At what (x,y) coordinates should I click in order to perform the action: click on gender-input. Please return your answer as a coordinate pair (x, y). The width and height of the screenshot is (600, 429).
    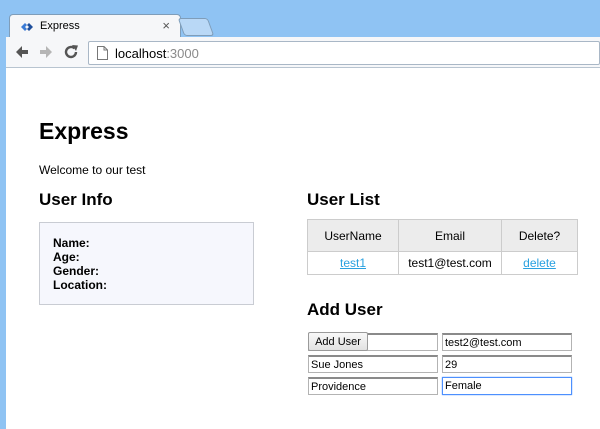
    Looking at the image, I should click on (507, 386).